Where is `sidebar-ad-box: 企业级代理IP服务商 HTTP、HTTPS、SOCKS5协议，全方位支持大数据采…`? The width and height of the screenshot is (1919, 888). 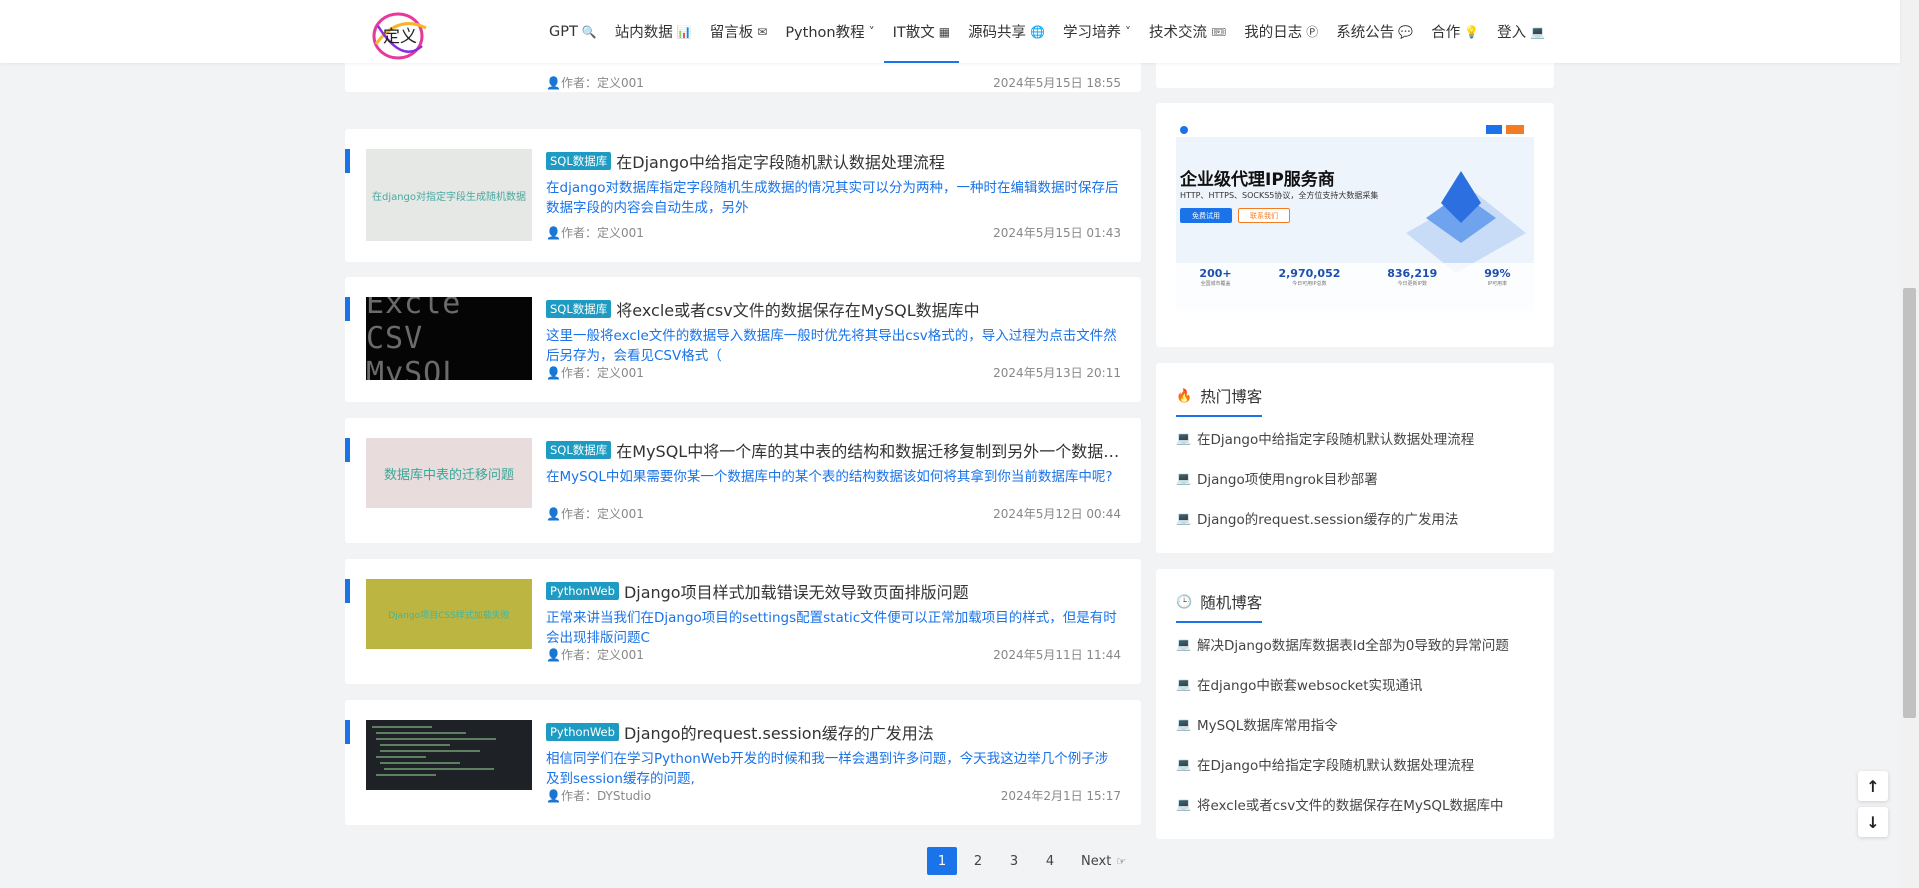 sidebar-ad-box: 企业级代理IP服务商 HTTP、HTTPS、SOCKS5协议，全方位支持大数据采… is located at coordinates (1355, 225).